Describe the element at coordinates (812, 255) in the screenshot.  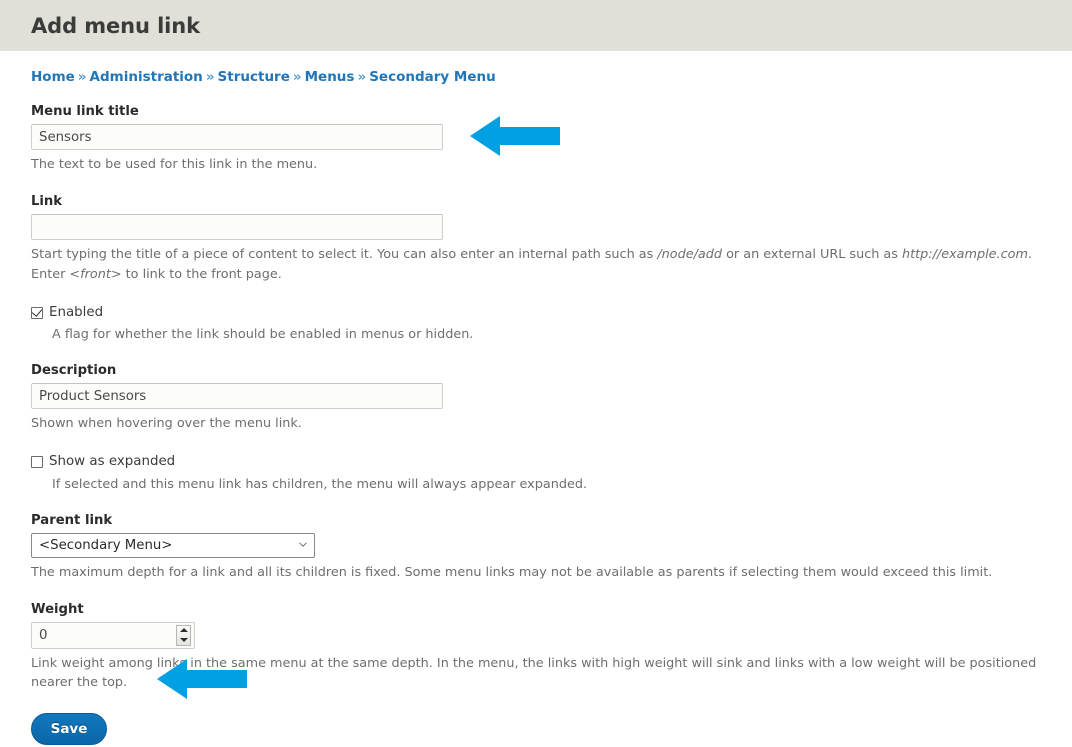
I see `link-description-part2: or an external URL such as` at that location.